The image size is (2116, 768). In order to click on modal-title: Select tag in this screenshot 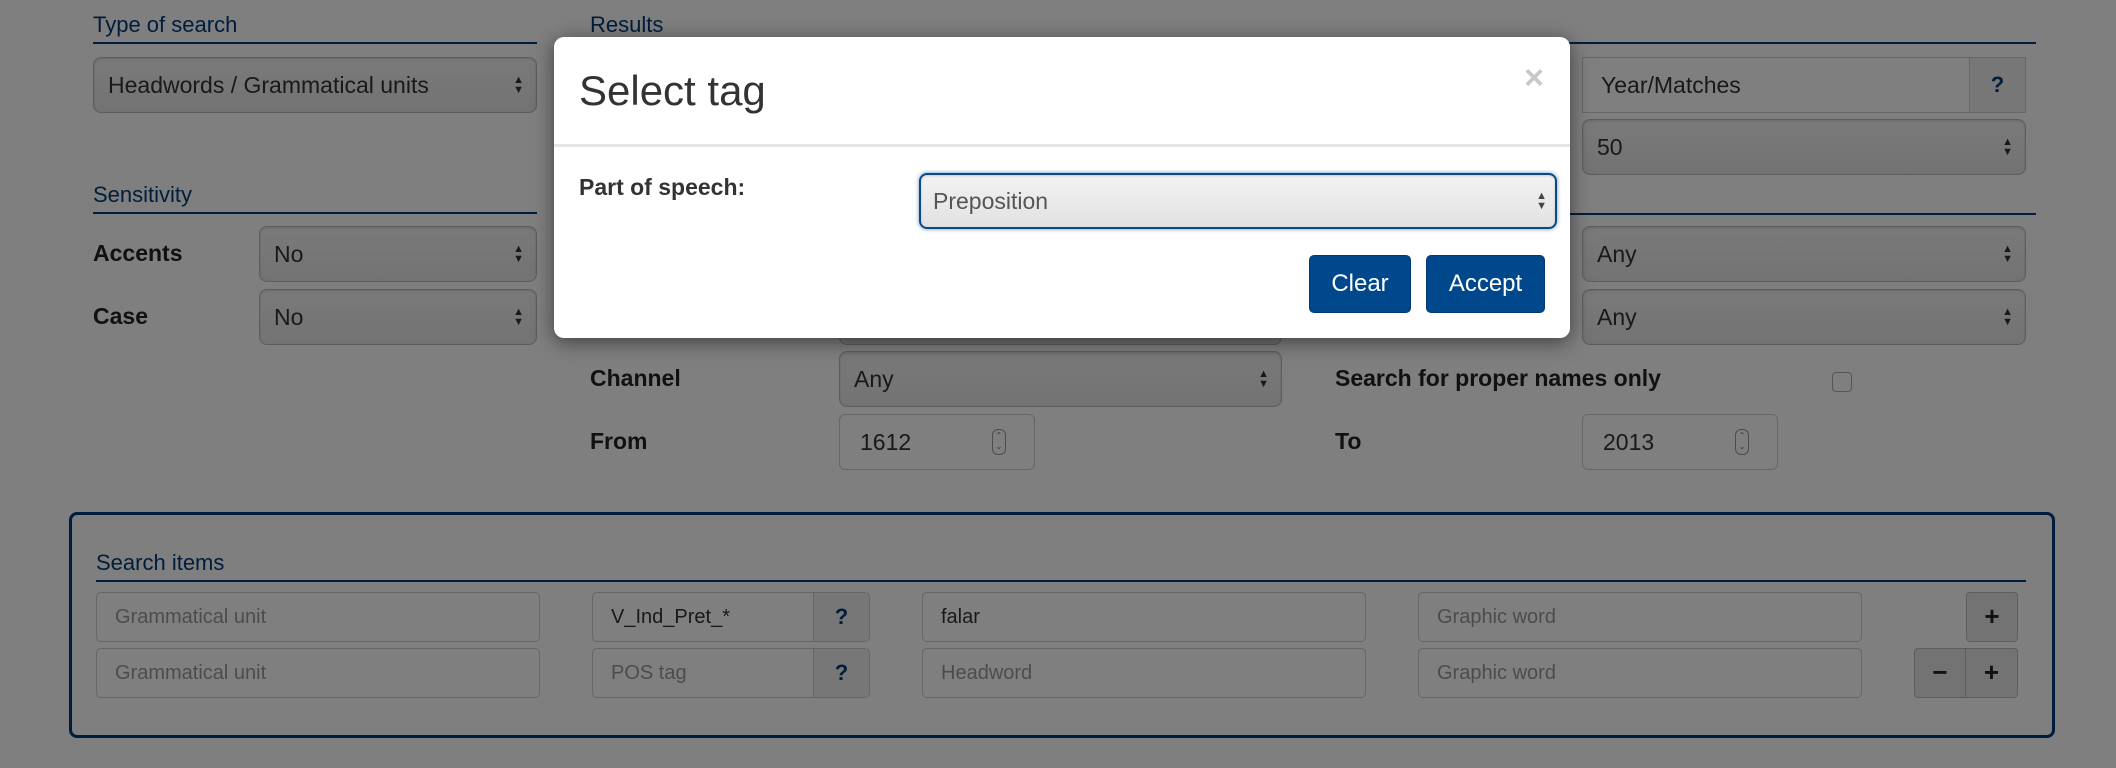, I will do `click(672, 90)`.